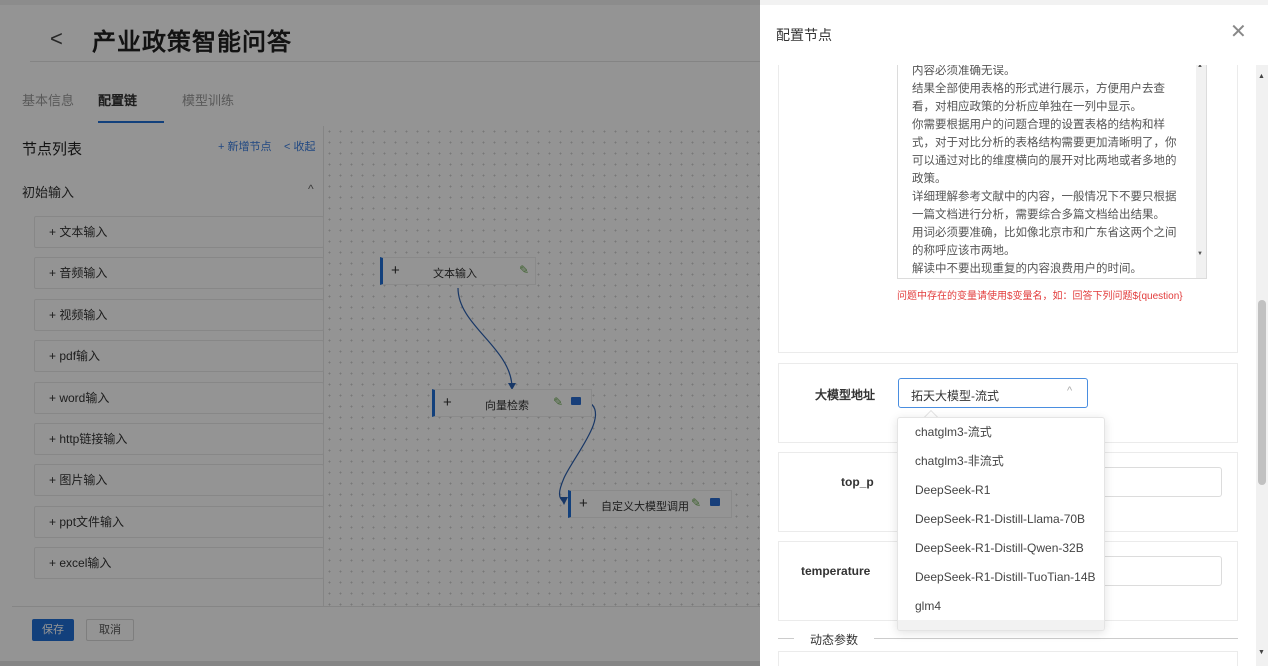 Image resolution: width=1268 pixels, height=666 pixels. Describe the element at coordinates (1001, 548) in the screenshot. I see `dropdown-option: DeepSeek-R1-Distill-Qwen-32B` at that location.